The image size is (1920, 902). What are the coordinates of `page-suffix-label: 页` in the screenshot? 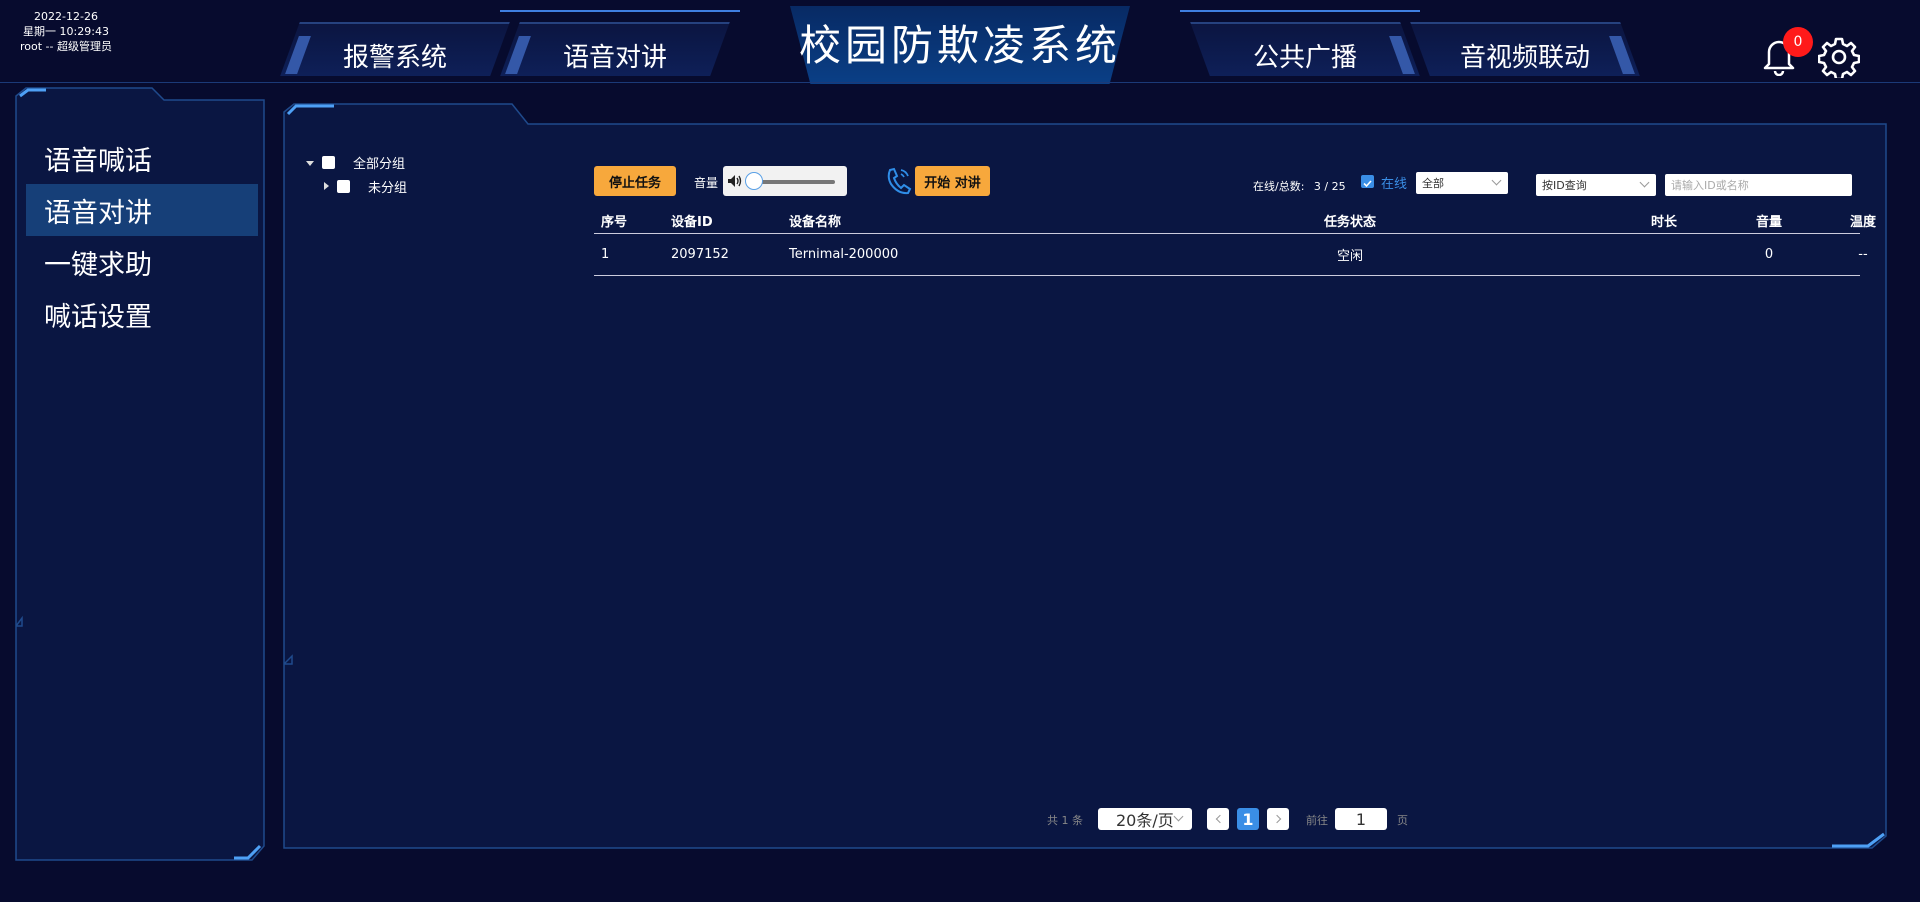 It's located at (1402, 820).